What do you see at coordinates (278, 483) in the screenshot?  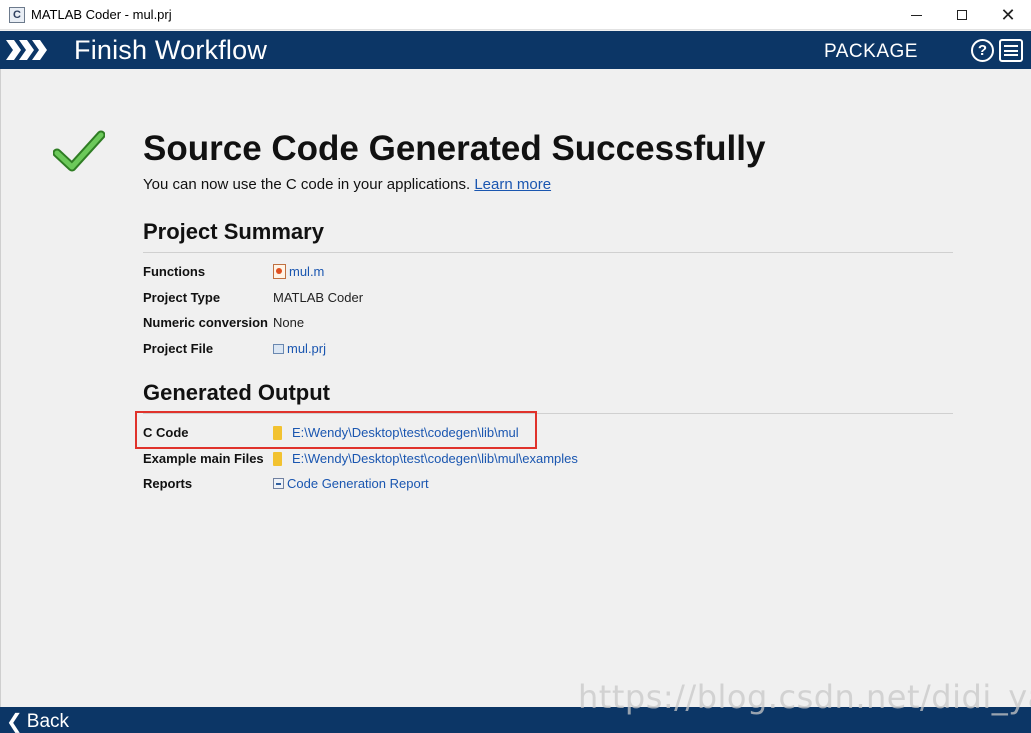 I see `report-icon` at bounding box center [278, 483].